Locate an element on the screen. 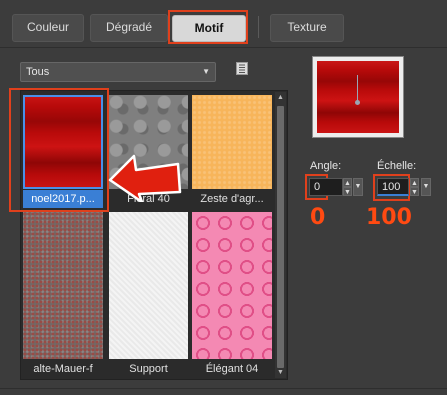  scroll-down-icon: ▼ is located at coordinates (280, 372).